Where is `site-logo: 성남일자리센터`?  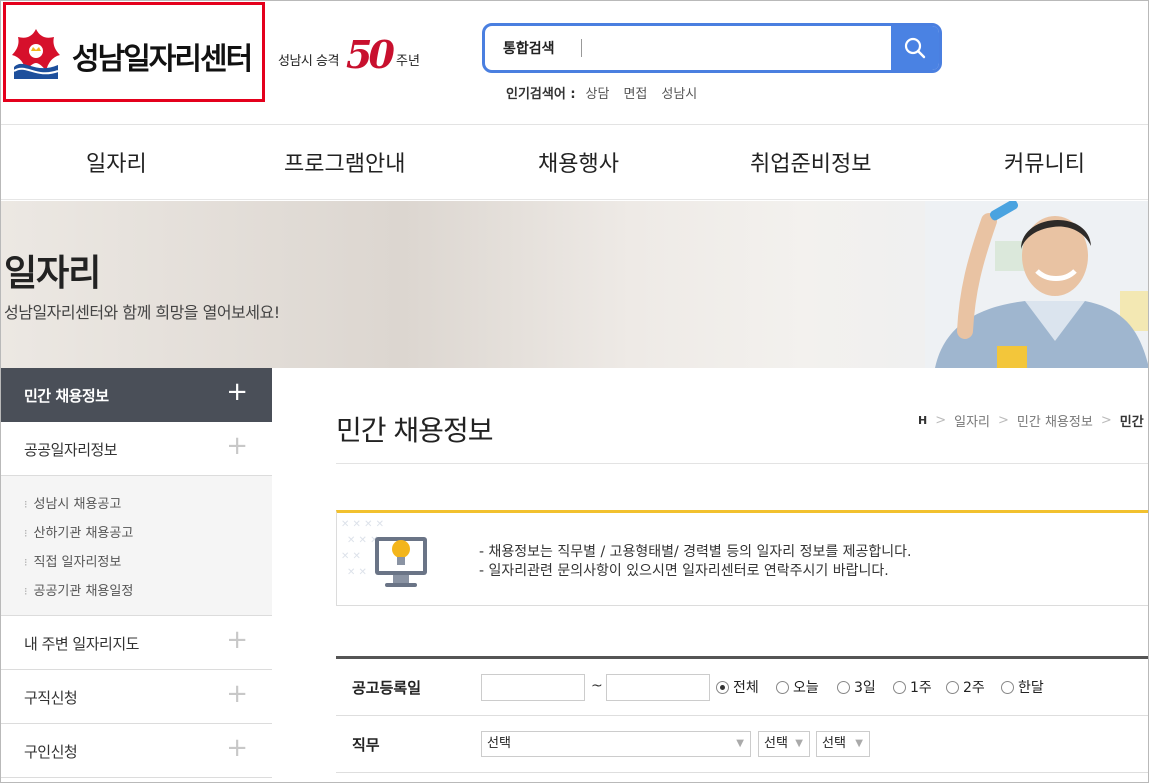
site-logo: 성남일자리센터 is located at coordinates (134, 52).